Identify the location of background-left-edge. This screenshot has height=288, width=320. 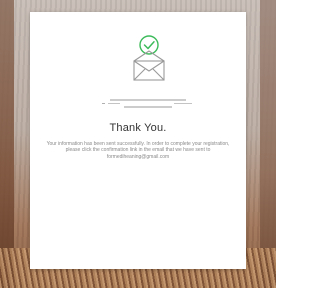
(7, 144).